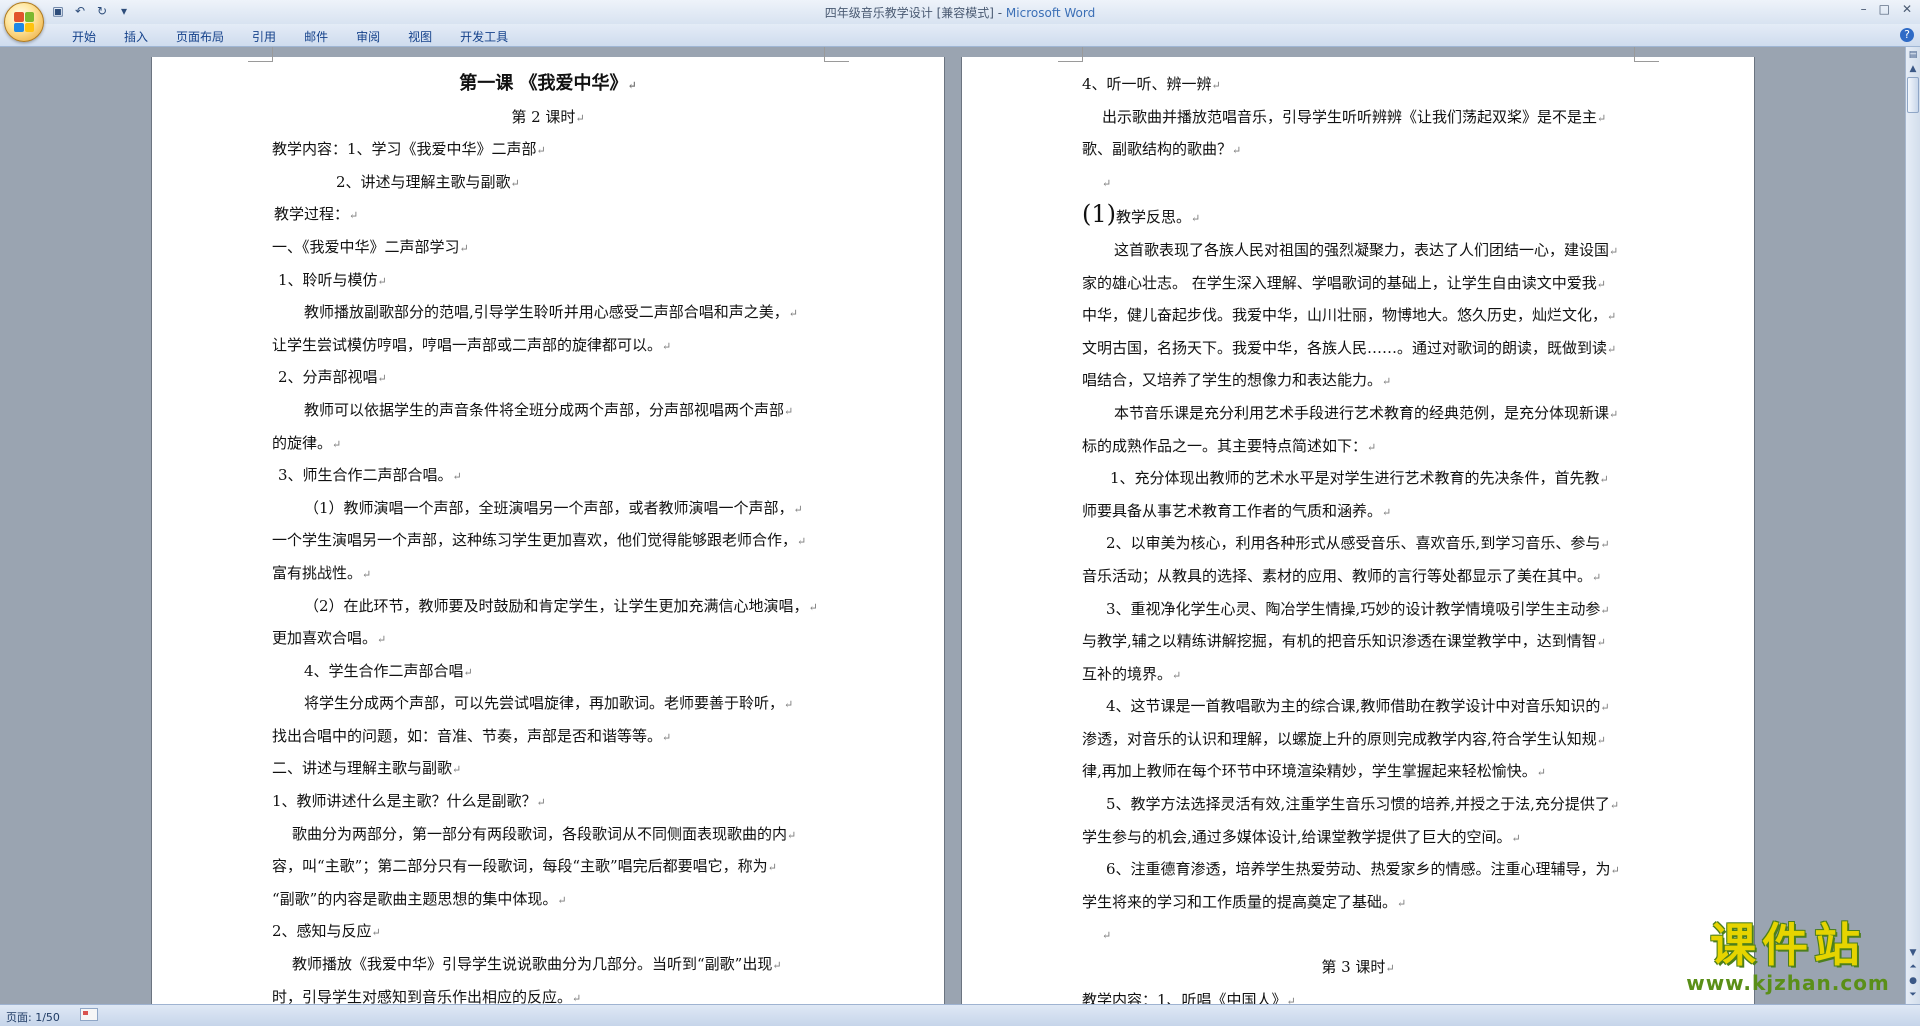 Image resolution: width=1920 pixels, height=1026 pixels. What do you see at coordinates (1358, 251) in the screenshot?
I see `paragraph-line: 这首歌表现了各族人民对祖国的强烈凝聚力，表达了人们团结一心，建设国↵` at bounding box center [1358, 251].